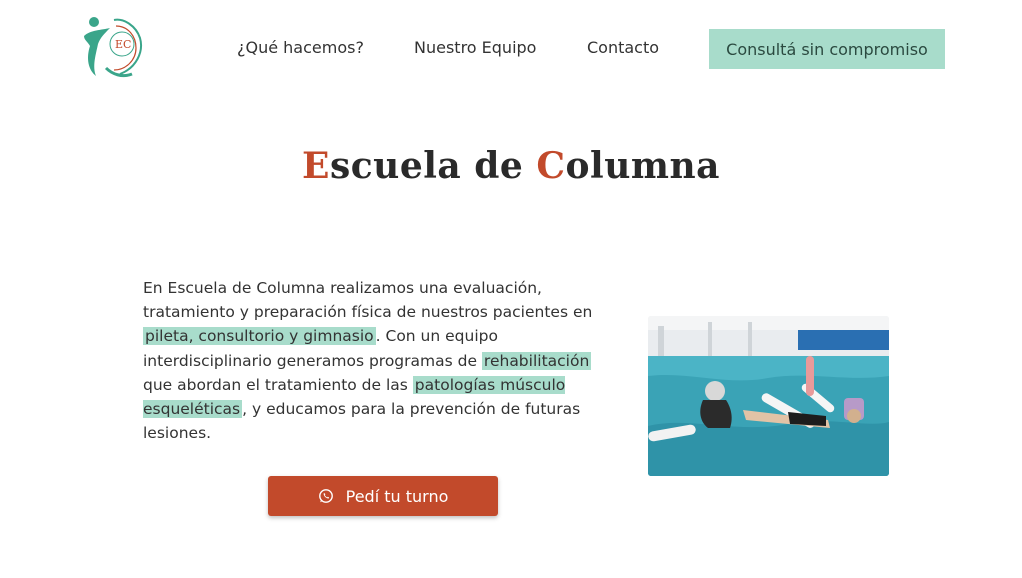 This screenshot has height=578, width=1022. I want to click on title-part-1: scuela de, so click(433, 166).